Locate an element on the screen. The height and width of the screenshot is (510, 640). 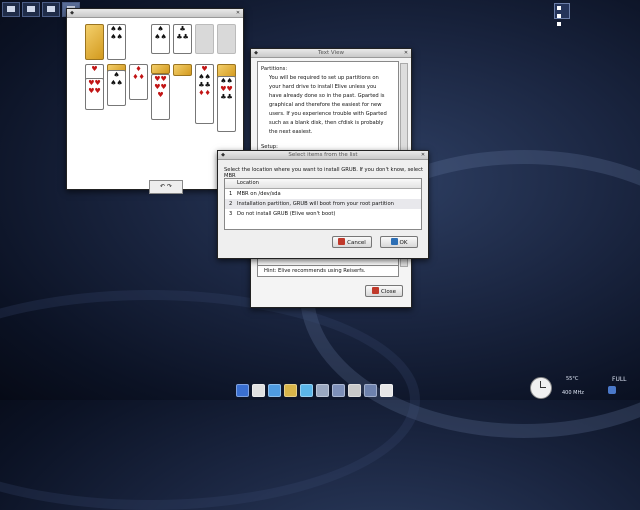
solitaire-titlebar: ◆ ✕ is located at coordinates (155, 13).